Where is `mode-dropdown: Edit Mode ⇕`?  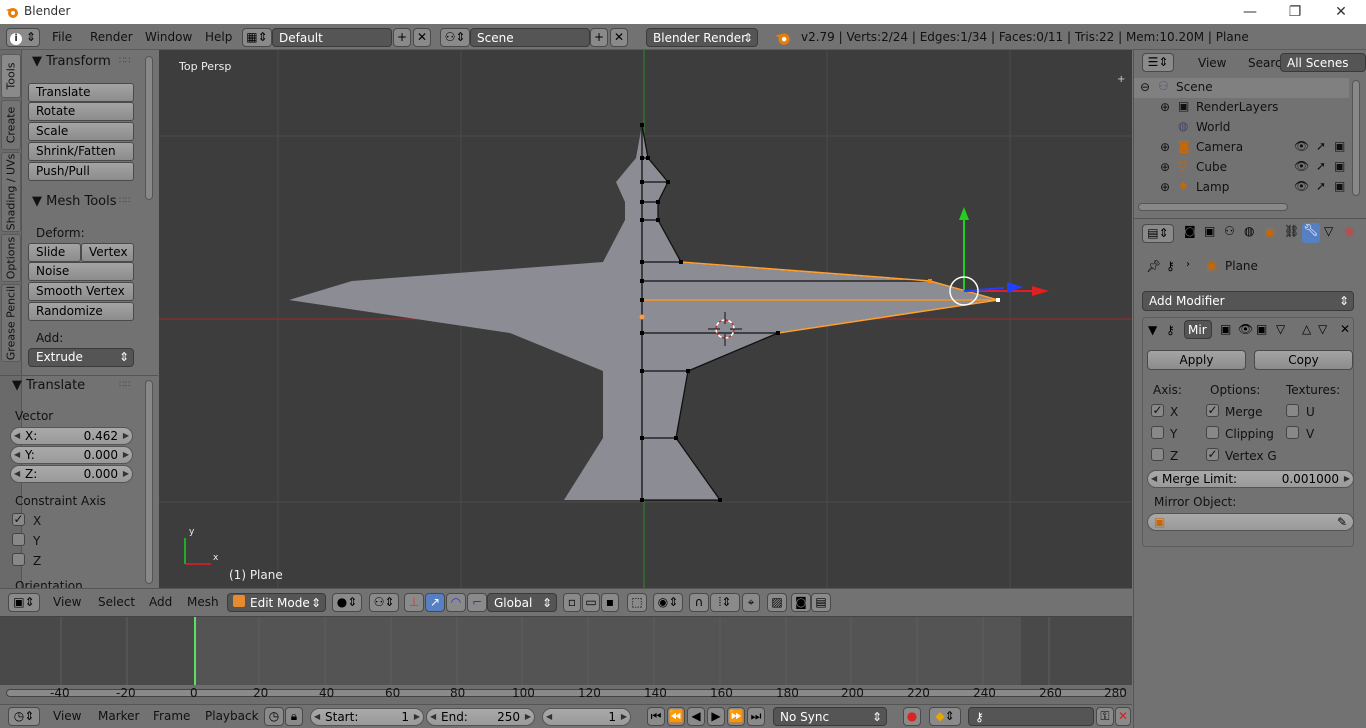 mode-dropdown: Edit Mode ⇕ is located at coordinates (276, 602).